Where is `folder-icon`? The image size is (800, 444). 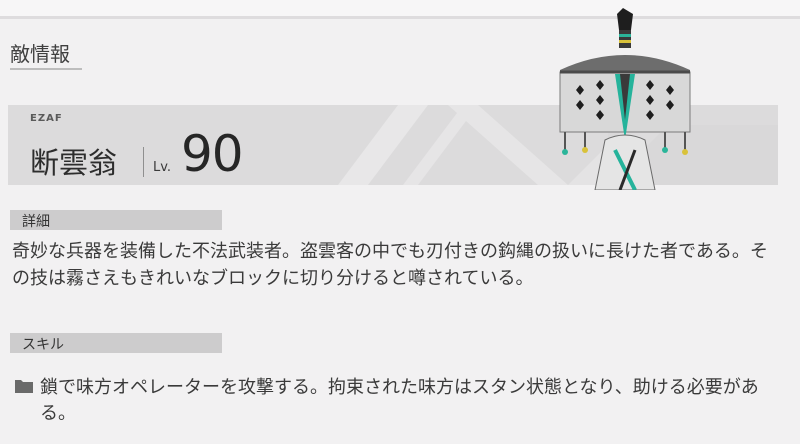 folder-icon is located at coordinates (24, 386).